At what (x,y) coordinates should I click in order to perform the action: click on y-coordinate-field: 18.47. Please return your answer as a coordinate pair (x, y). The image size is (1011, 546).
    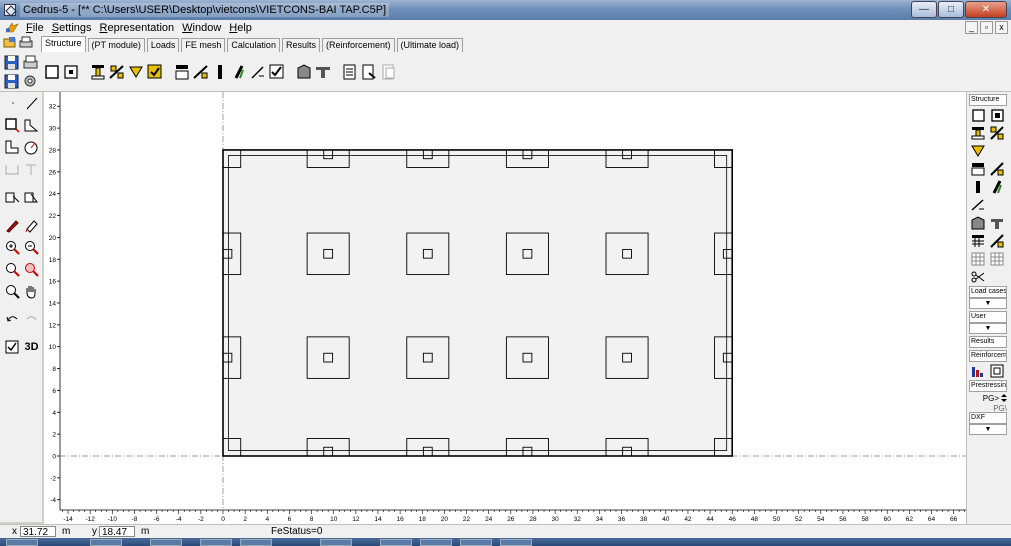
    Looking at the image, I should click on (117, 532).